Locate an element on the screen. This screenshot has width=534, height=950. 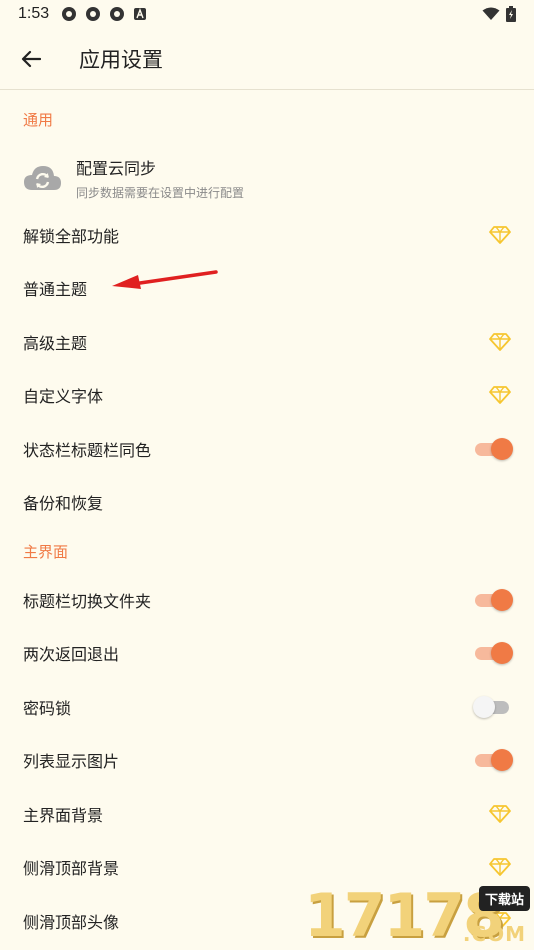
row-label: 标题栏切换文件夹 is located at coordinates (87, 601).